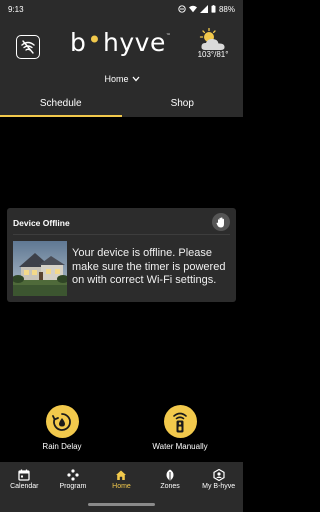 The height and width of the screenshot is (512, 320). Describe the element at coordinates (212, 39) in the screenshot. I see `partly-cloudy-icon` at that location.